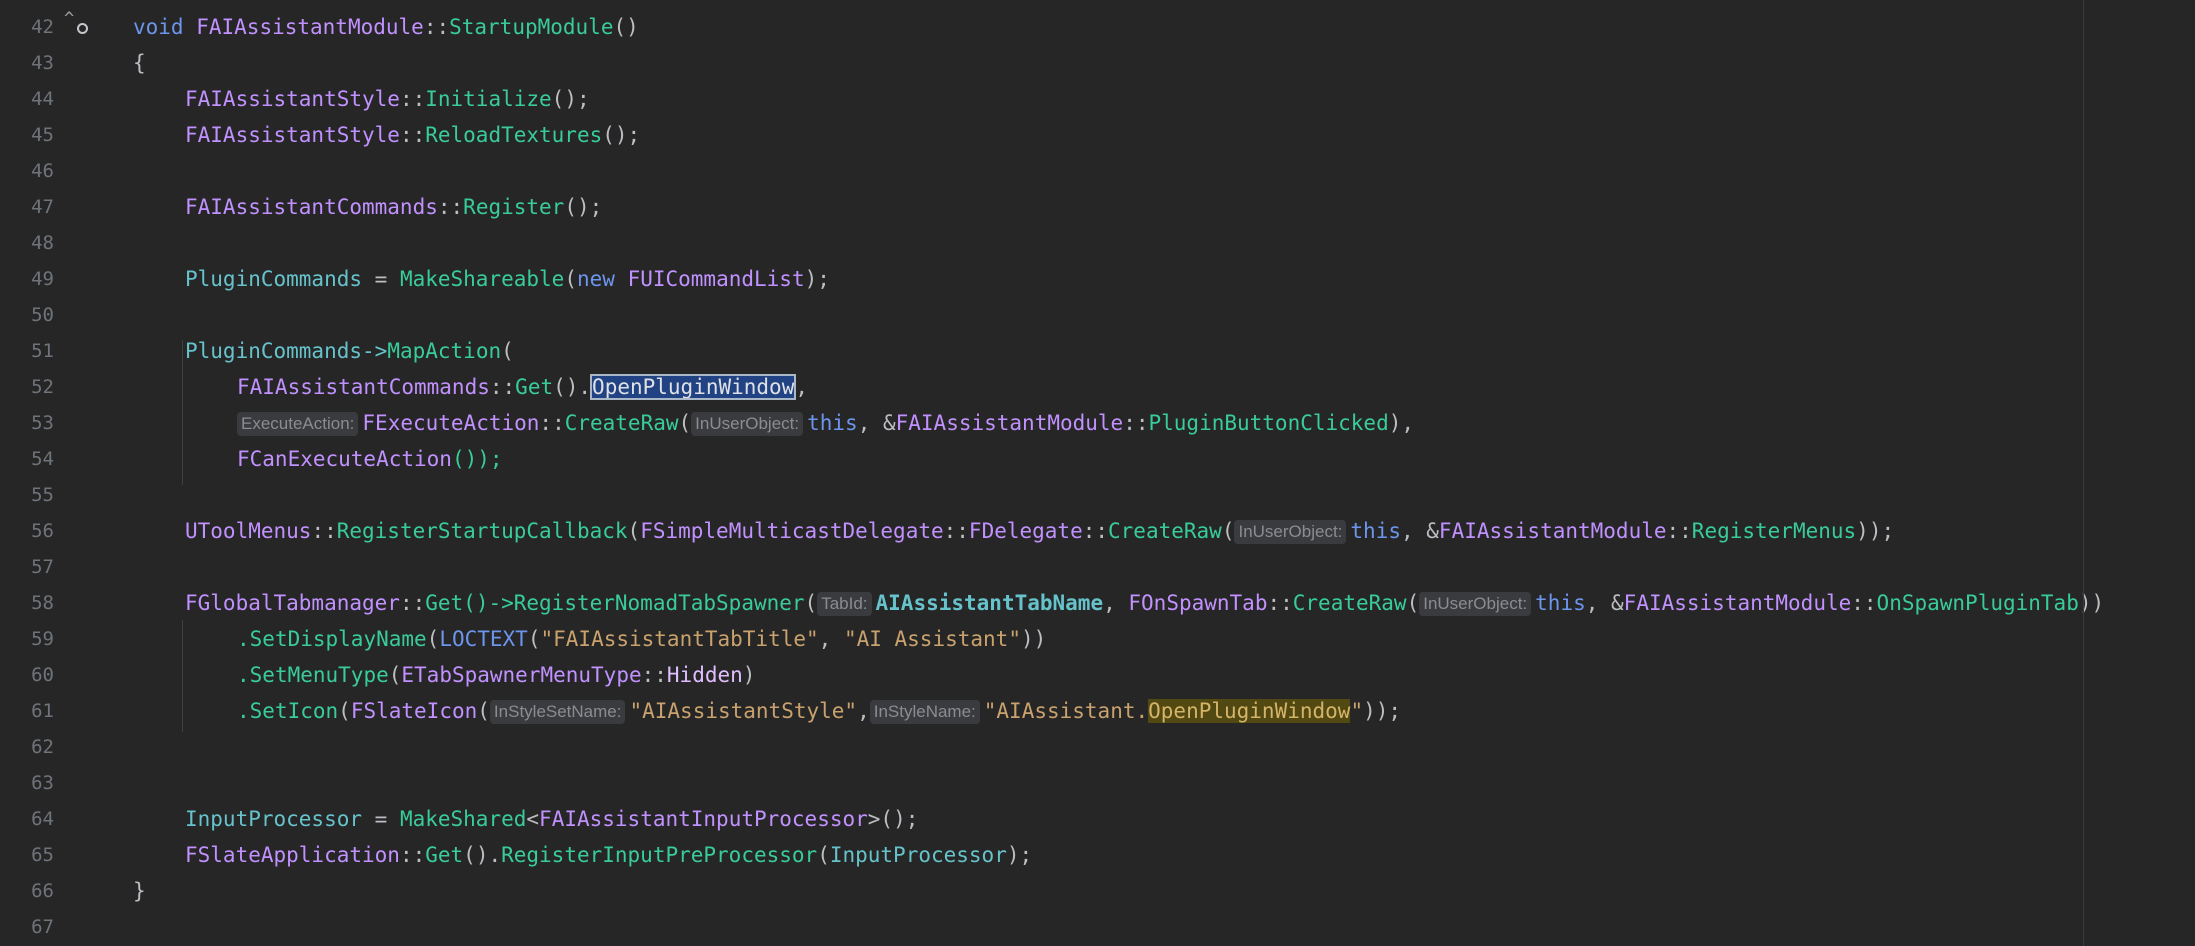 The width and height of the screenshot is (2195, 946). Describe the element at coordinates (595, 279) in the screenshot. I see `token-keyword: new` at that location.